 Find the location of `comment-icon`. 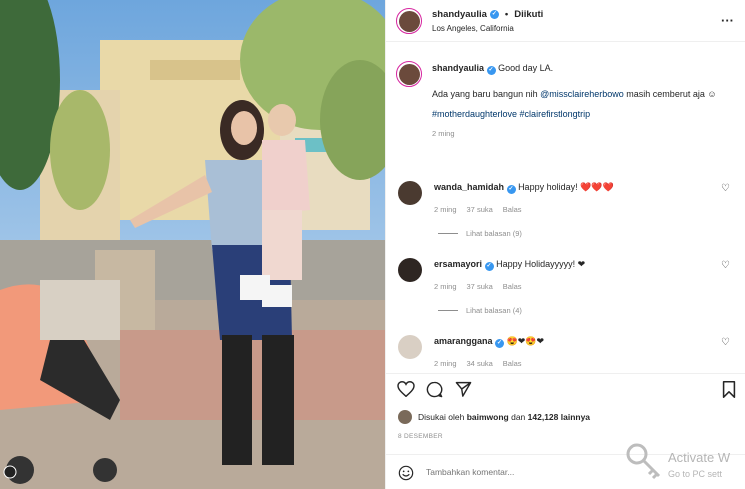

comment-icon is located at coordinates (434, 389).